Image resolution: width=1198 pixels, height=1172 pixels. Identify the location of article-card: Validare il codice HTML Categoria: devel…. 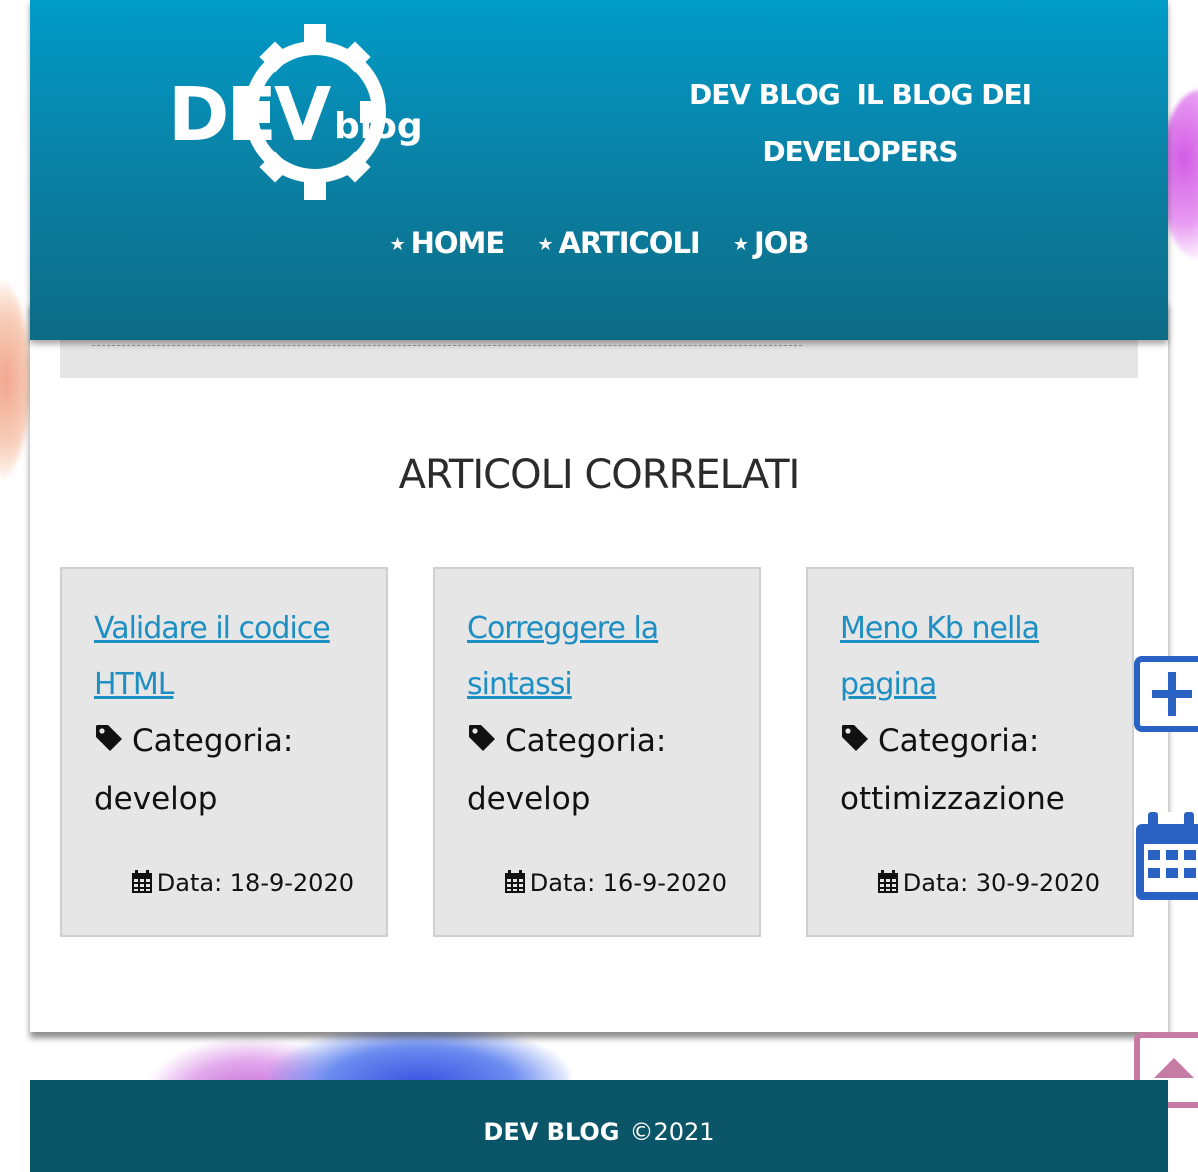
(224, 752).